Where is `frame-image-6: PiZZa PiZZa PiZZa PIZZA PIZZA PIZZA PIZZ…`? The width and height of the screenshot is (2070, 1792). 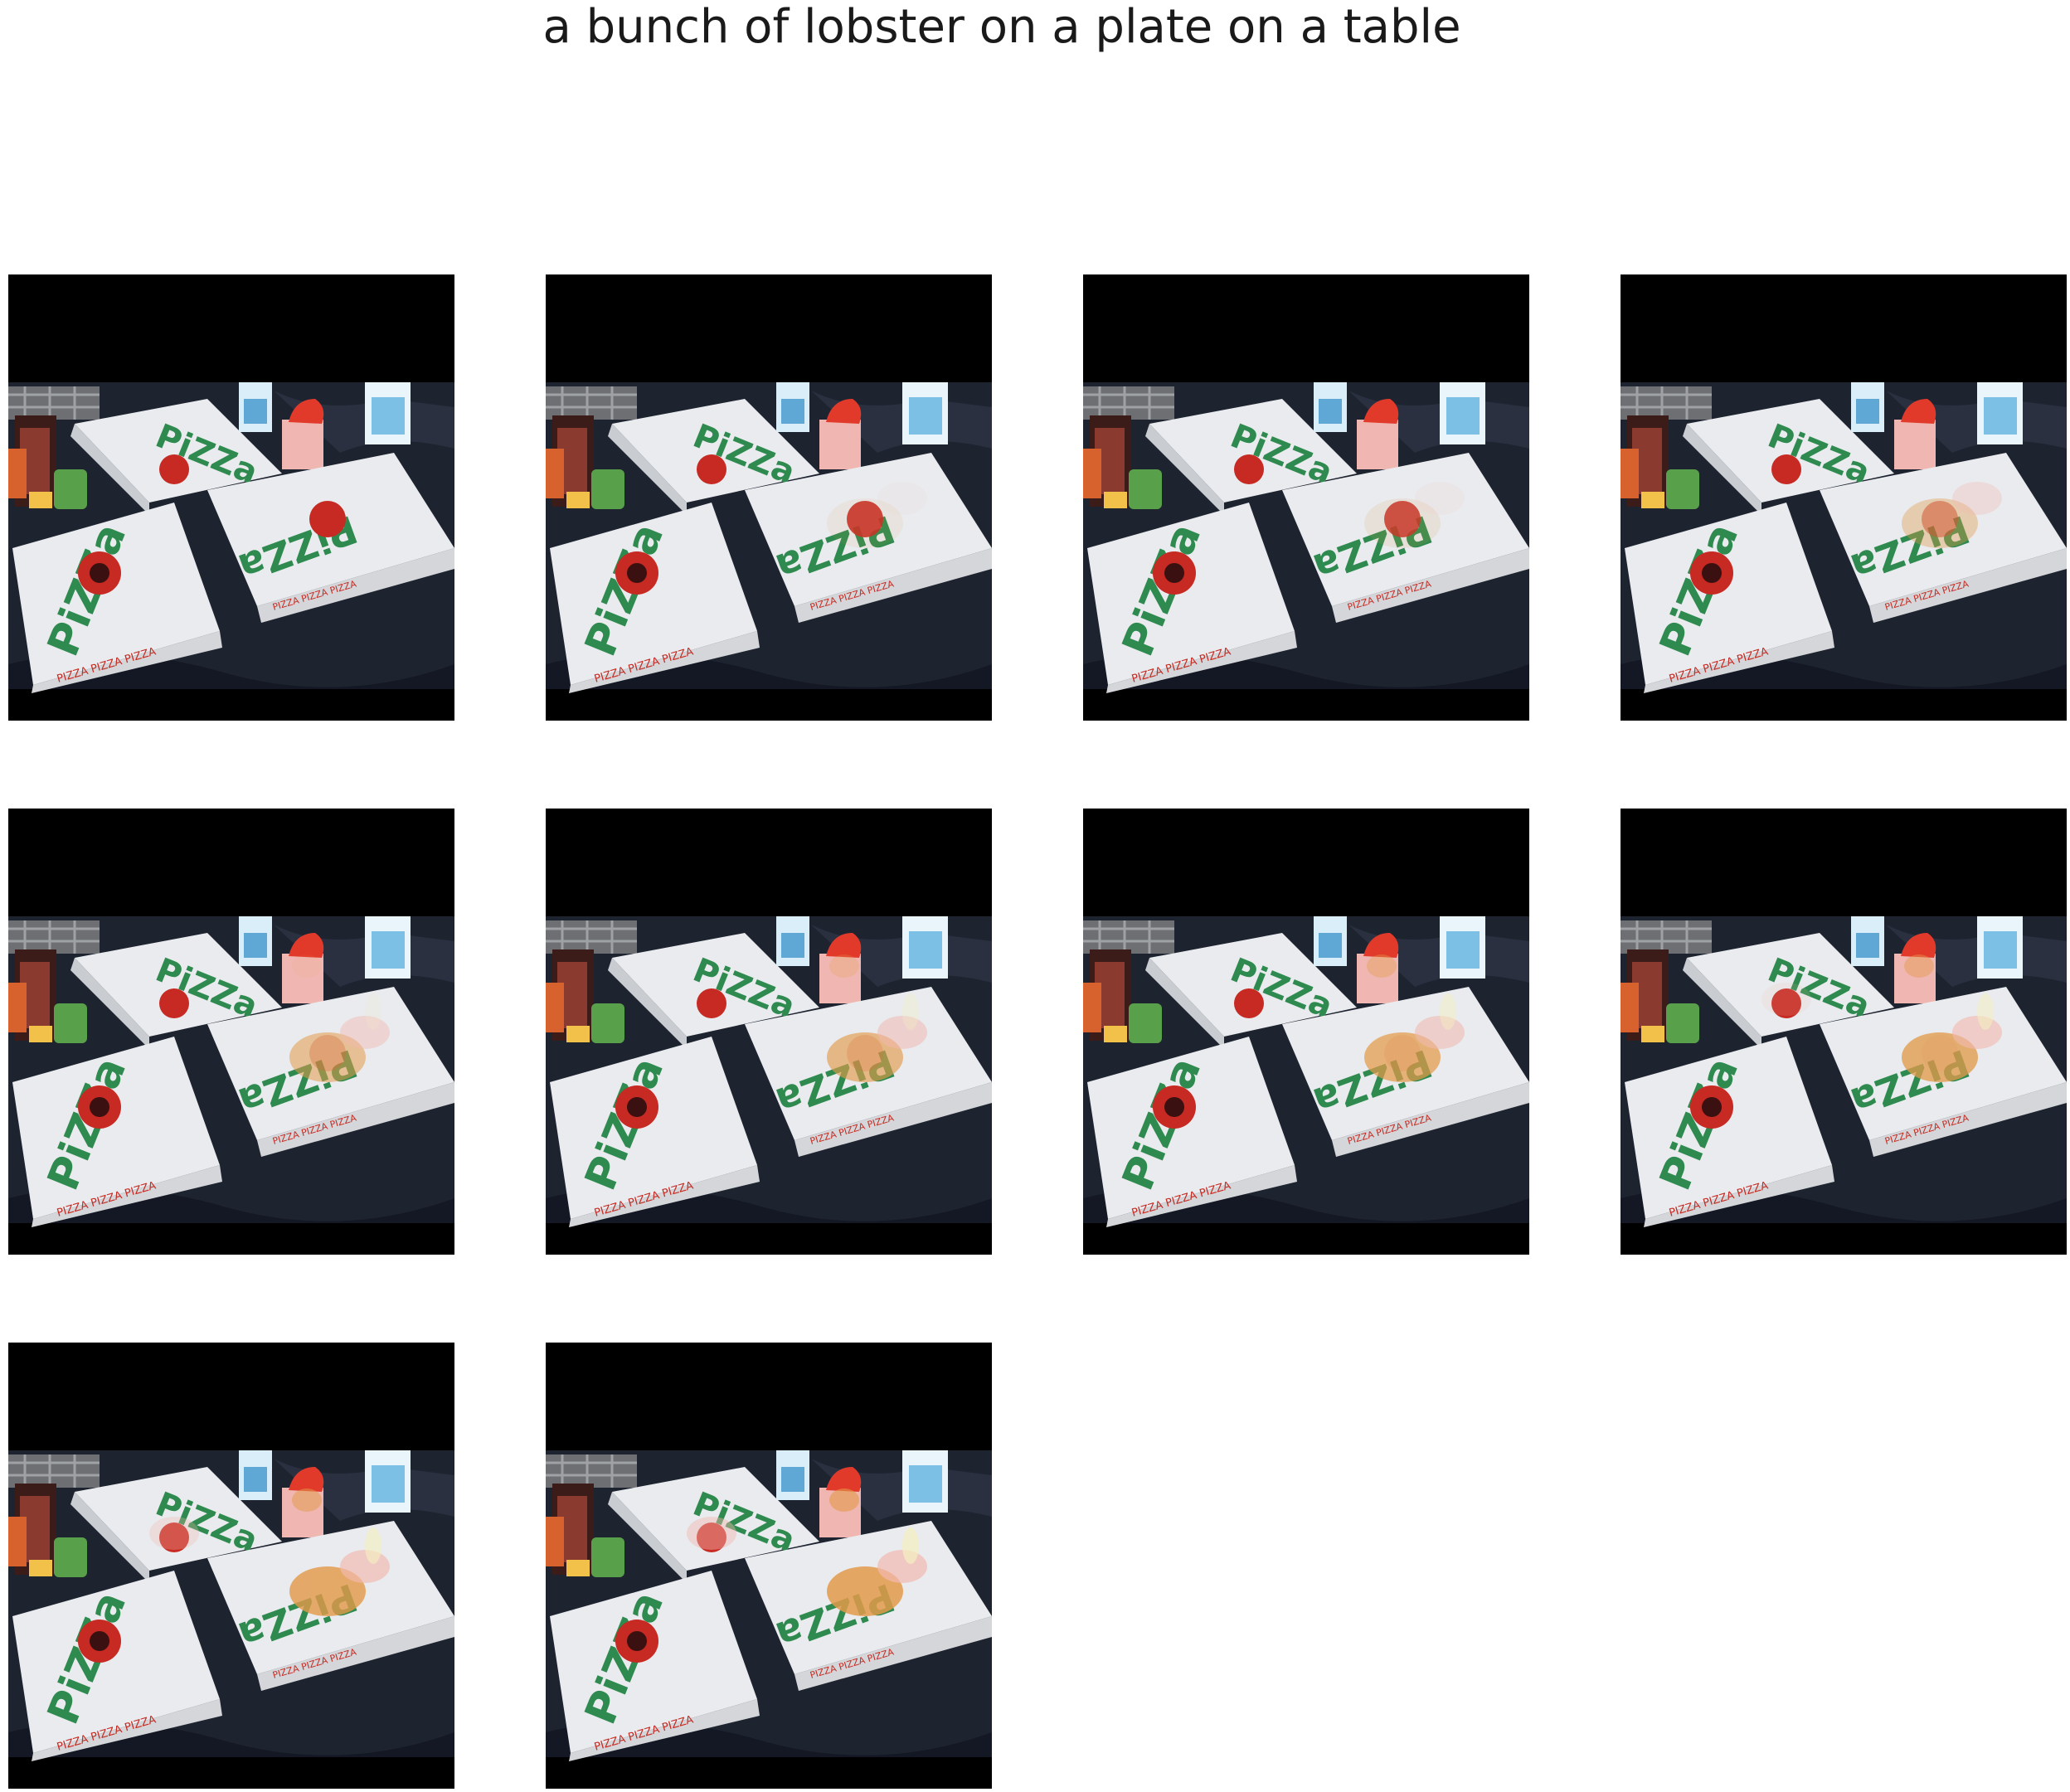 frame-image-6: PiZZa PiZZa PiZZa PIZZA PIZZA PIZZA PIZZ… is located at coordinates (769, 1032).